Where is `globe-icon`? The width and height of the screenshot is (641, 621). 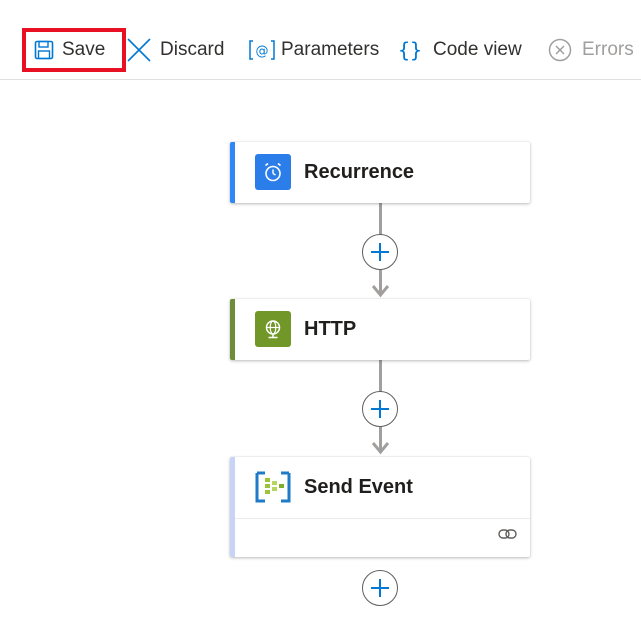
globe-icon is located at coordinates (273, 329).